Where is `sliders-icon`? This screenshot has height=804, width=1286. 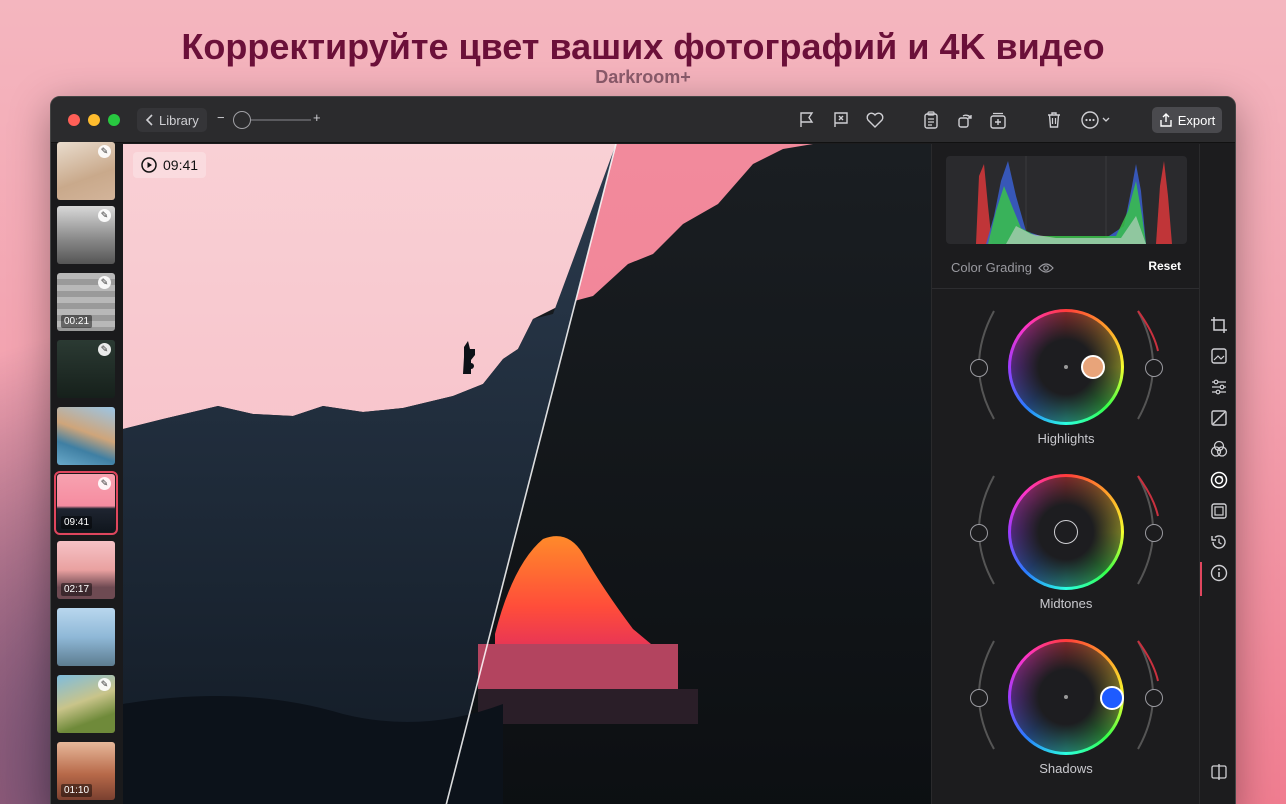
sliders-icon is located at coordinates (1219, 387).